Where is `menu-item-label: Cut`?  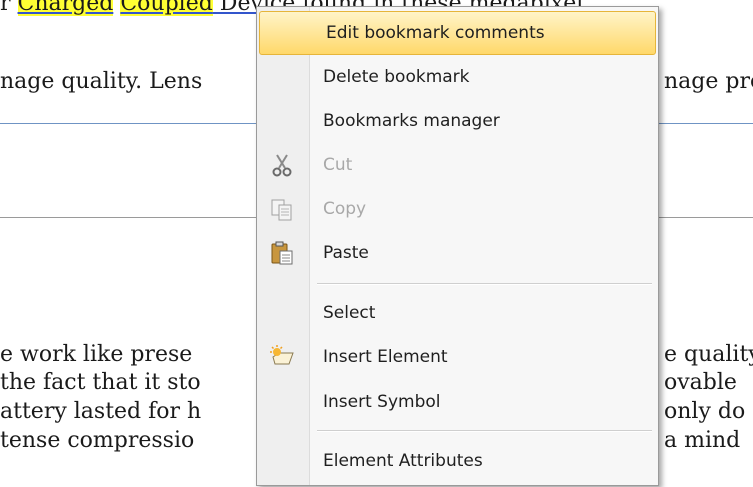 menu-item-label: Cut is located at coordinates (338, 165).